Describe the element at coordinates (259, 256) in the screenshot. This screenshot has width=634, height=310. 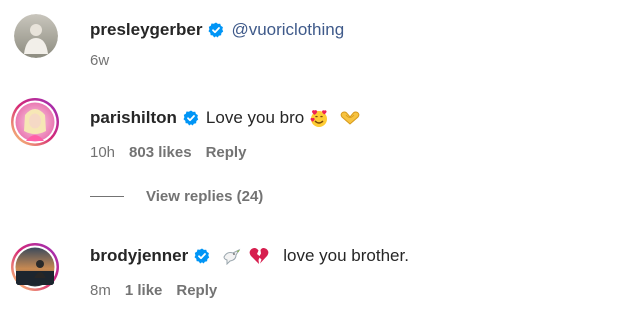
I see `broken-heart-emoji-icon` at that location.